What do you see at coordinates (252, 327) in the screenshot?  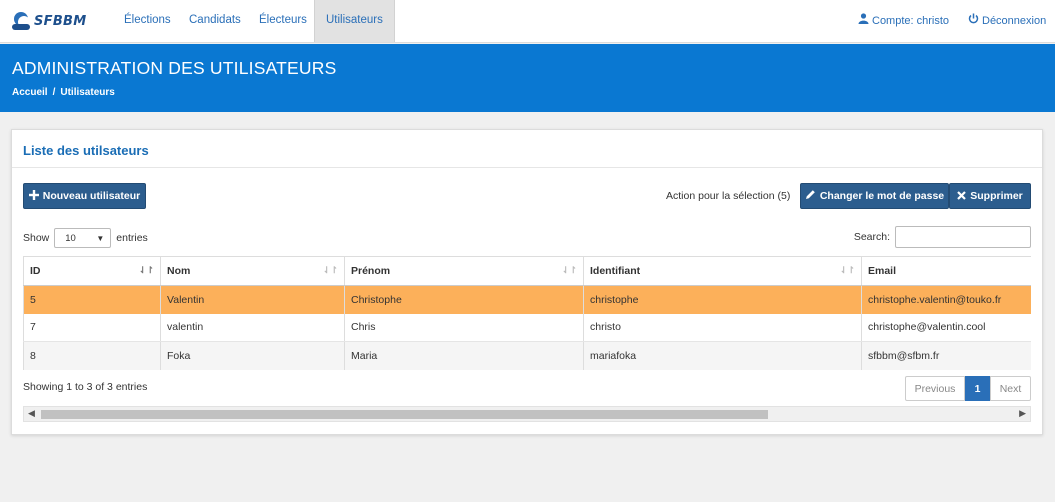 I see `cell-nom: valentin` at bounding box center [252, 327].